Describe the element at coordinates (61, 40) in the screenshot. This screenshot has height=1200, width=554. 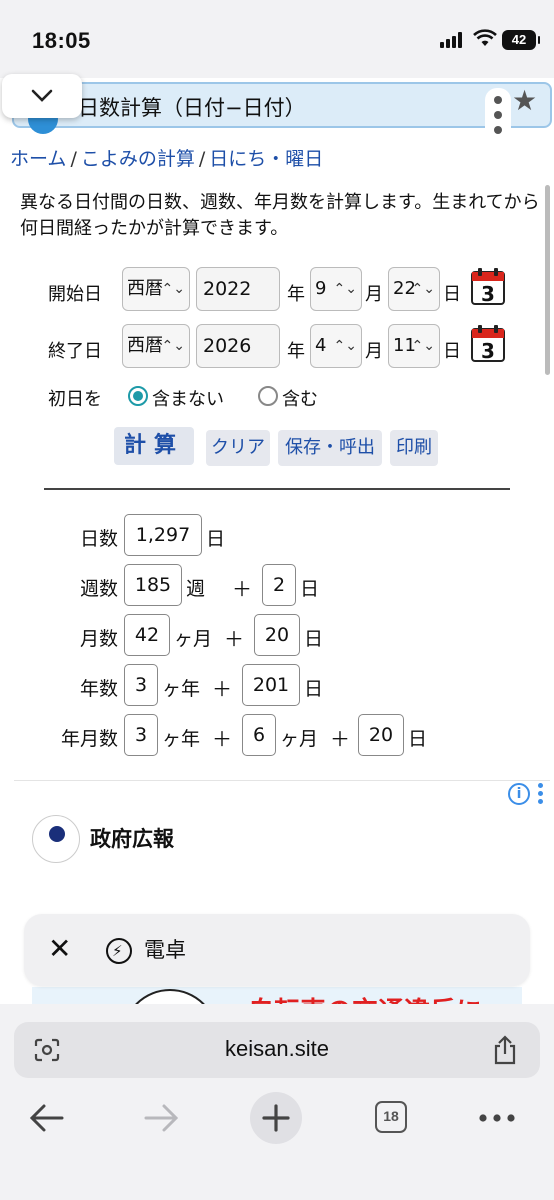
I see `status-time: 18:05` at that location.